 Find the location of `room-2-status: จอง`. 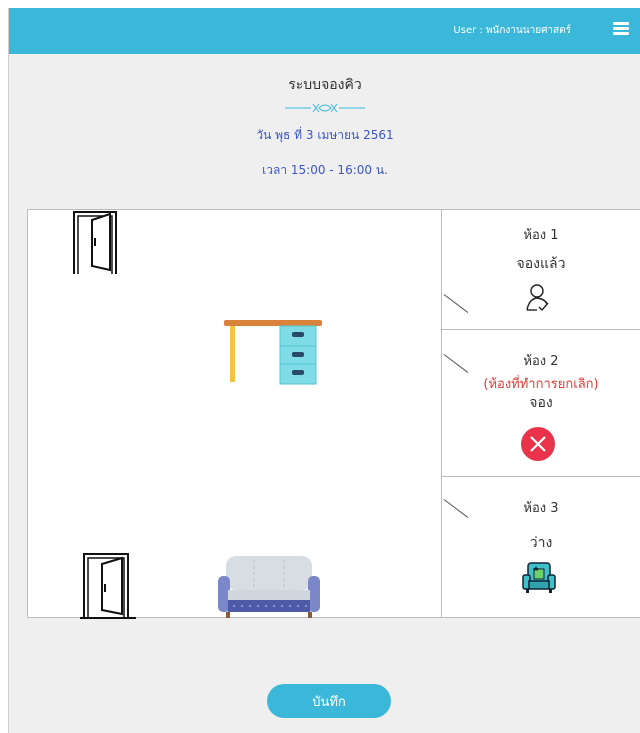

room-2-status: จอง is located at coordinates (541, 403).